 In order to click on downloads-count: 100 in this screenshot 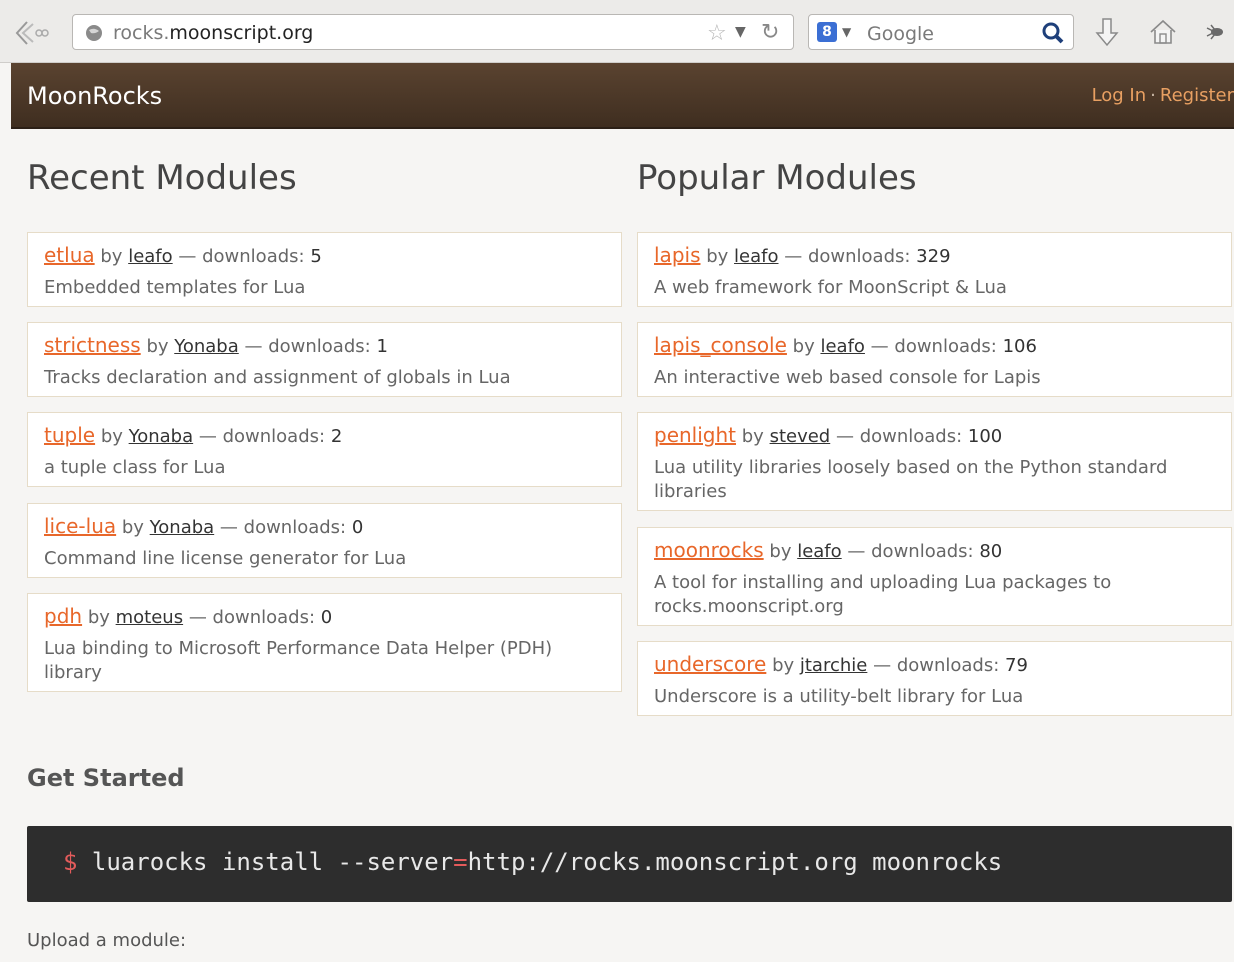, I will do `click(985, 436)`.